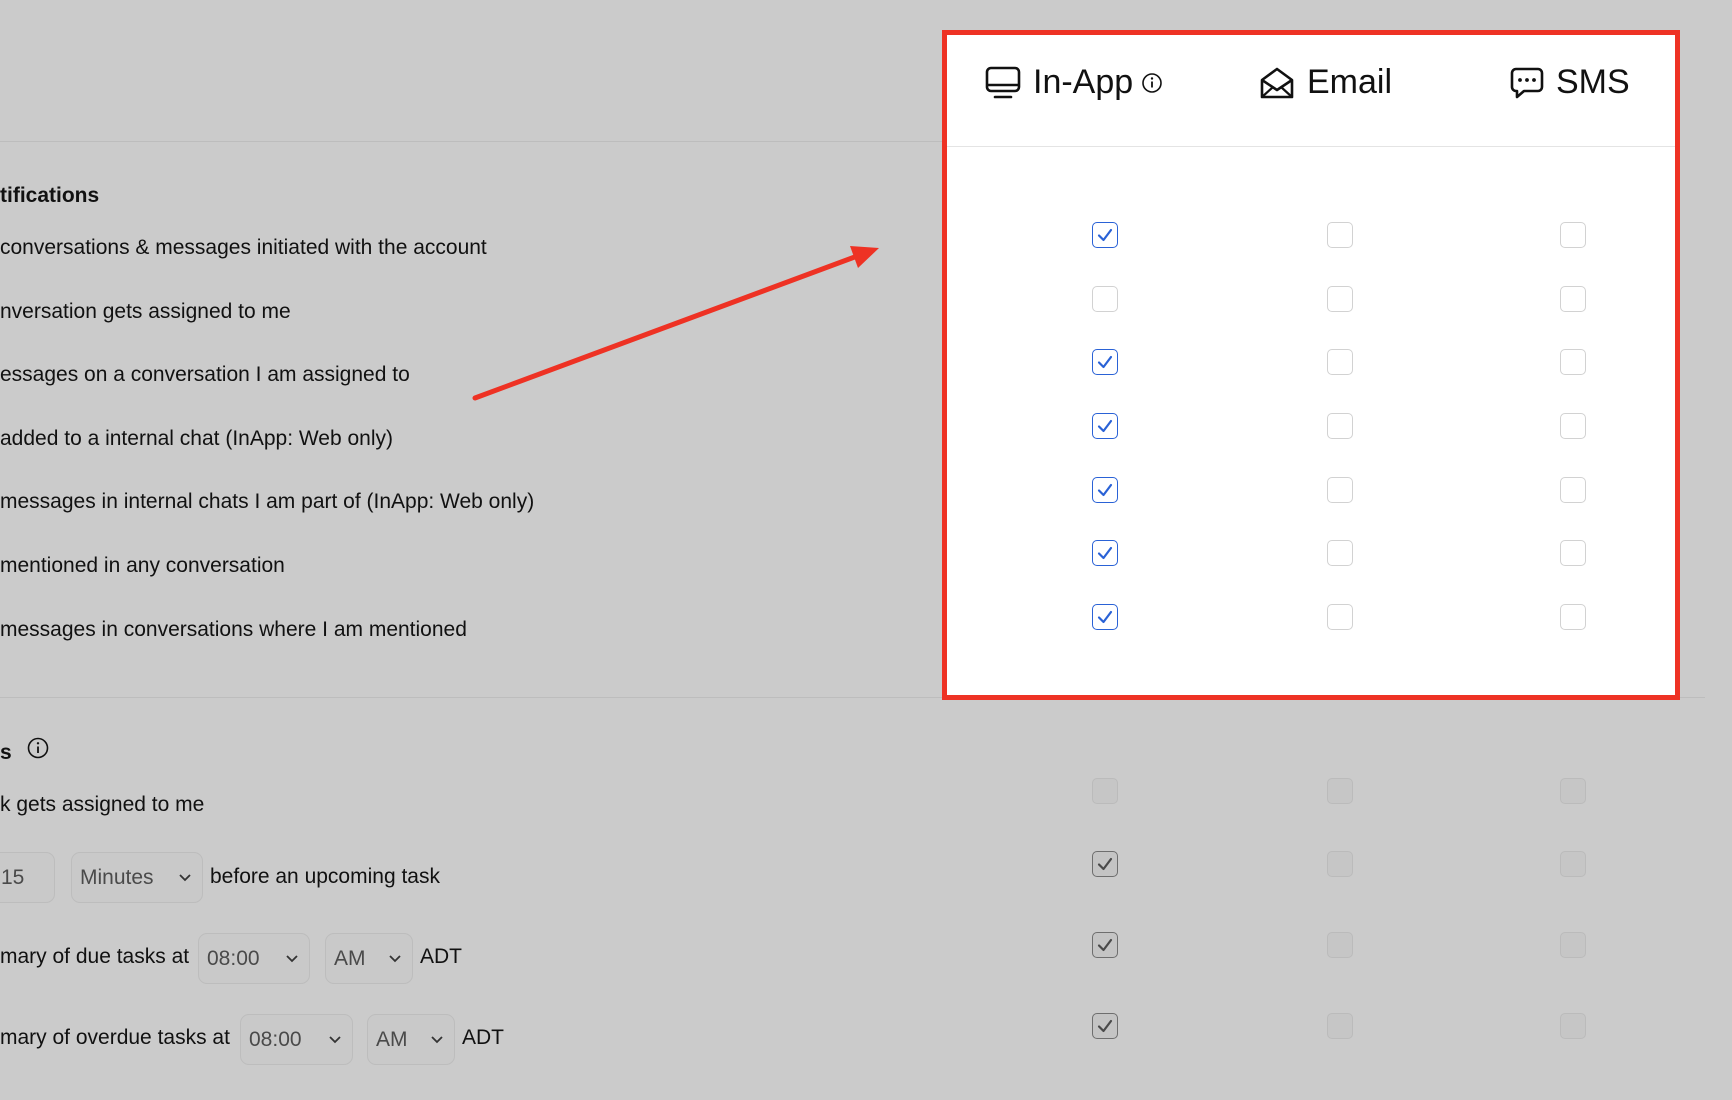 The height and width of the screenshot is (1100, 1732). I want to click on checkbox-conv-2-email, so click(1340, 299).